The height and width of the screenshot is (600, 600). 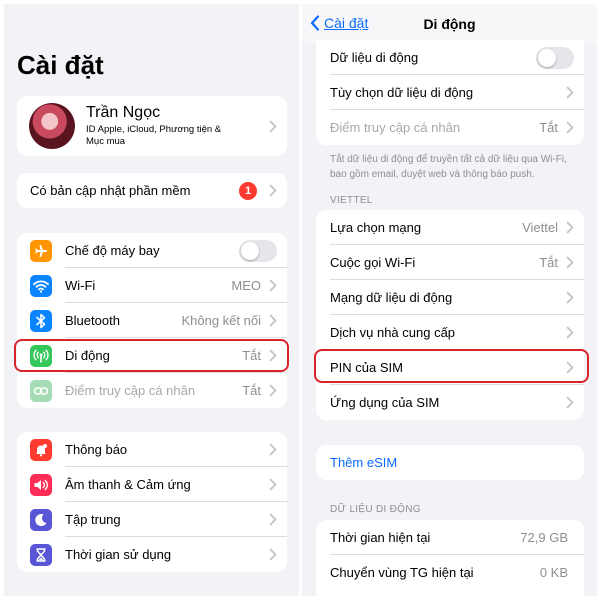 I want to click on sounds-haptics-row: Âm thanh & Cảm ứng, so click(x=152, y=484).